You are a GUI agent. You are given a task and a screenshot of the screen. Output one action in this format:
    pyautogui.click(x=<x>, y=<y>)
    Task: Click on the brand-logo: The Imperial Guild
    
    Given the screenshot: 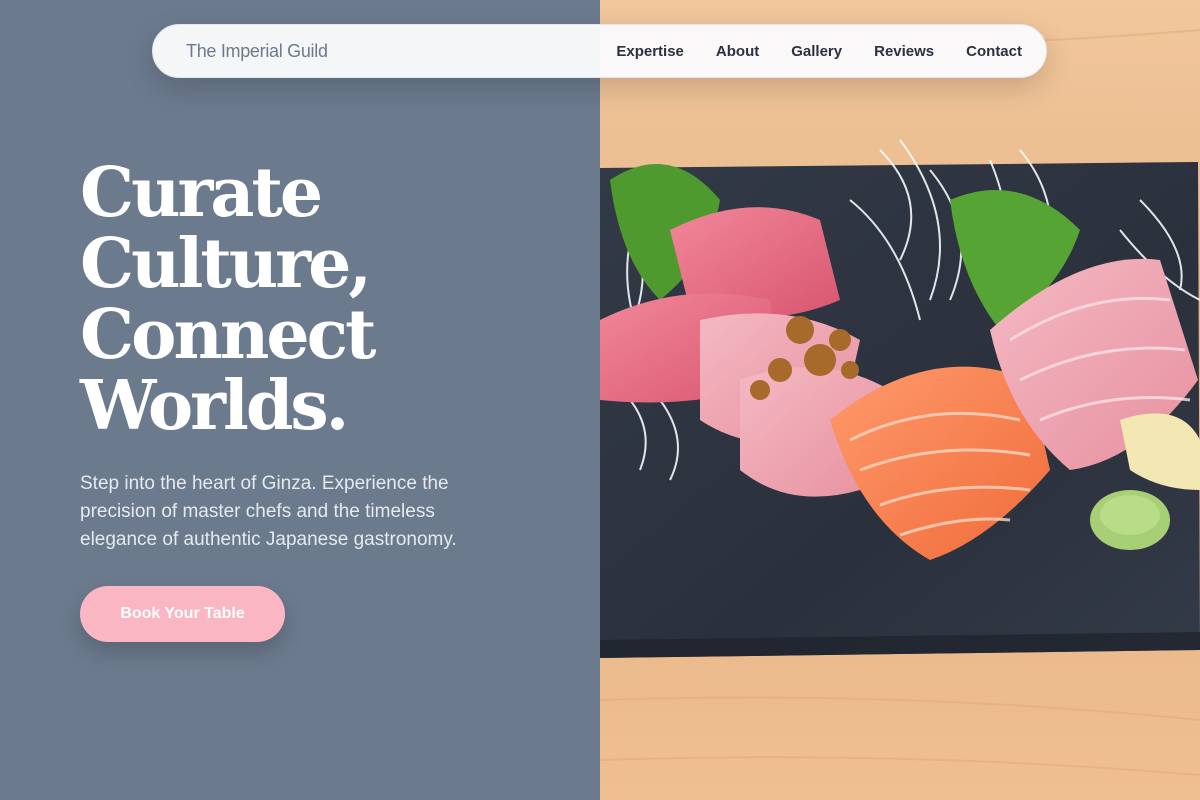 What is the action you would take?
    pyautogui.click(x=257, y=51)
    